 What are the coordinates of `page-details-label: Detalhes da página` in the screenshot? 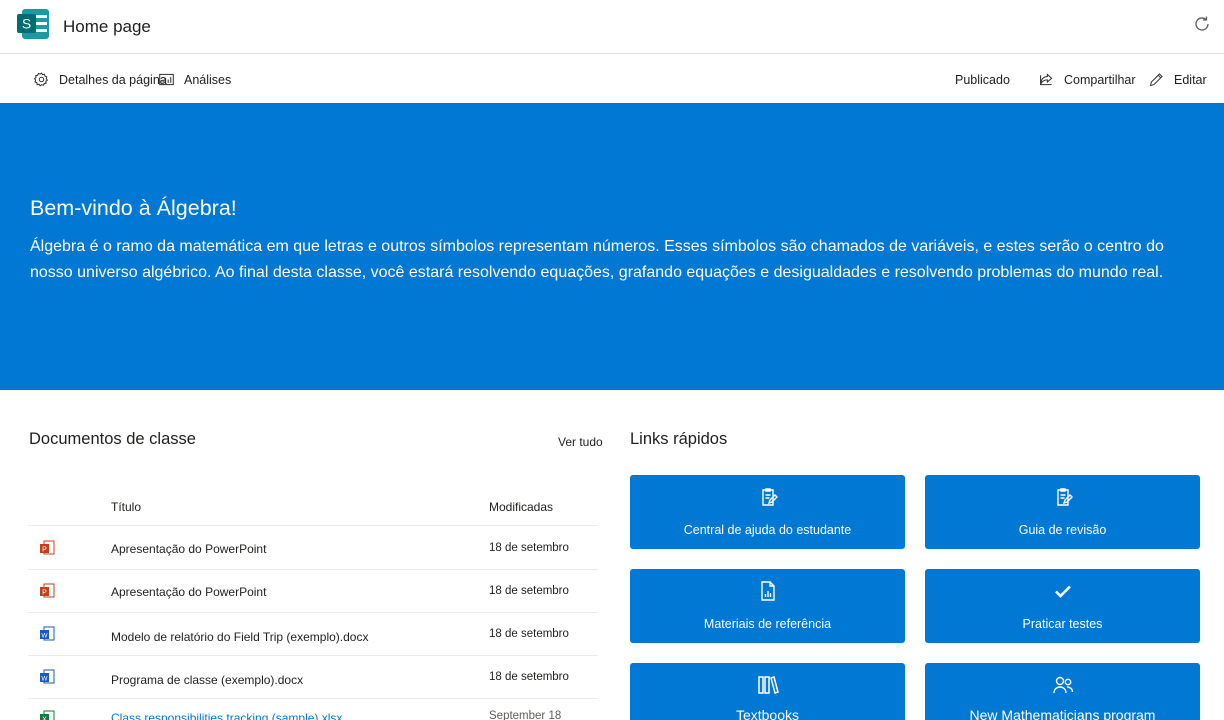 It's located at (113, 79).